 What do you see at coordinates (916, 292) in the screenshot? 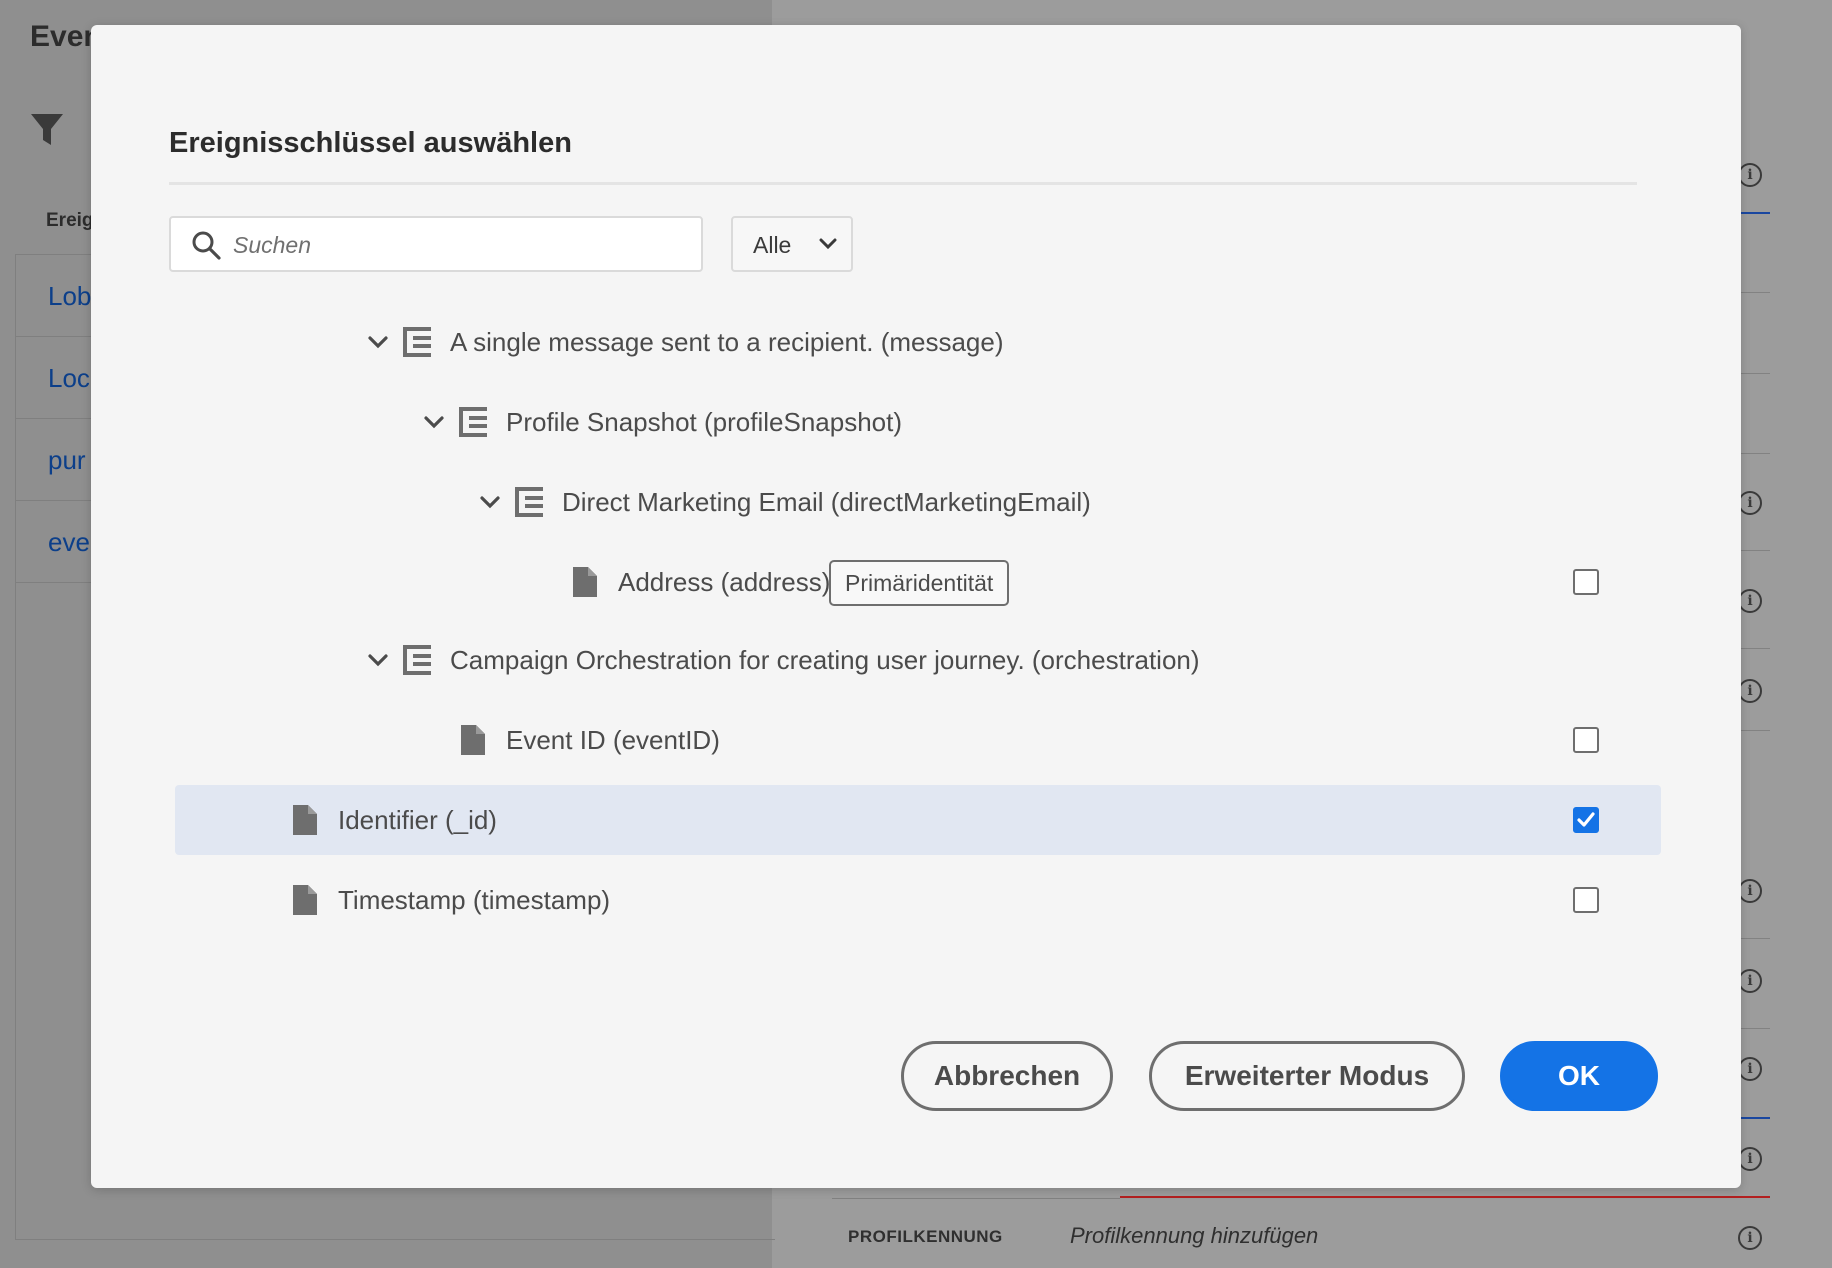
I see `tree-node-campaign: campaign` at bounding box center [916, 292].